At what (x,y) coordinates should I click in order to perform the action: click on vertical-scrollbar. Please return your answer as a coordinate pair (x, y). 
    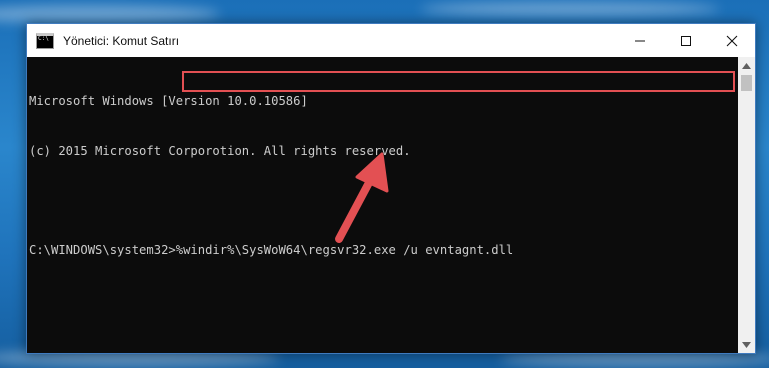
    Looking at the image, I should click on (746, 205).